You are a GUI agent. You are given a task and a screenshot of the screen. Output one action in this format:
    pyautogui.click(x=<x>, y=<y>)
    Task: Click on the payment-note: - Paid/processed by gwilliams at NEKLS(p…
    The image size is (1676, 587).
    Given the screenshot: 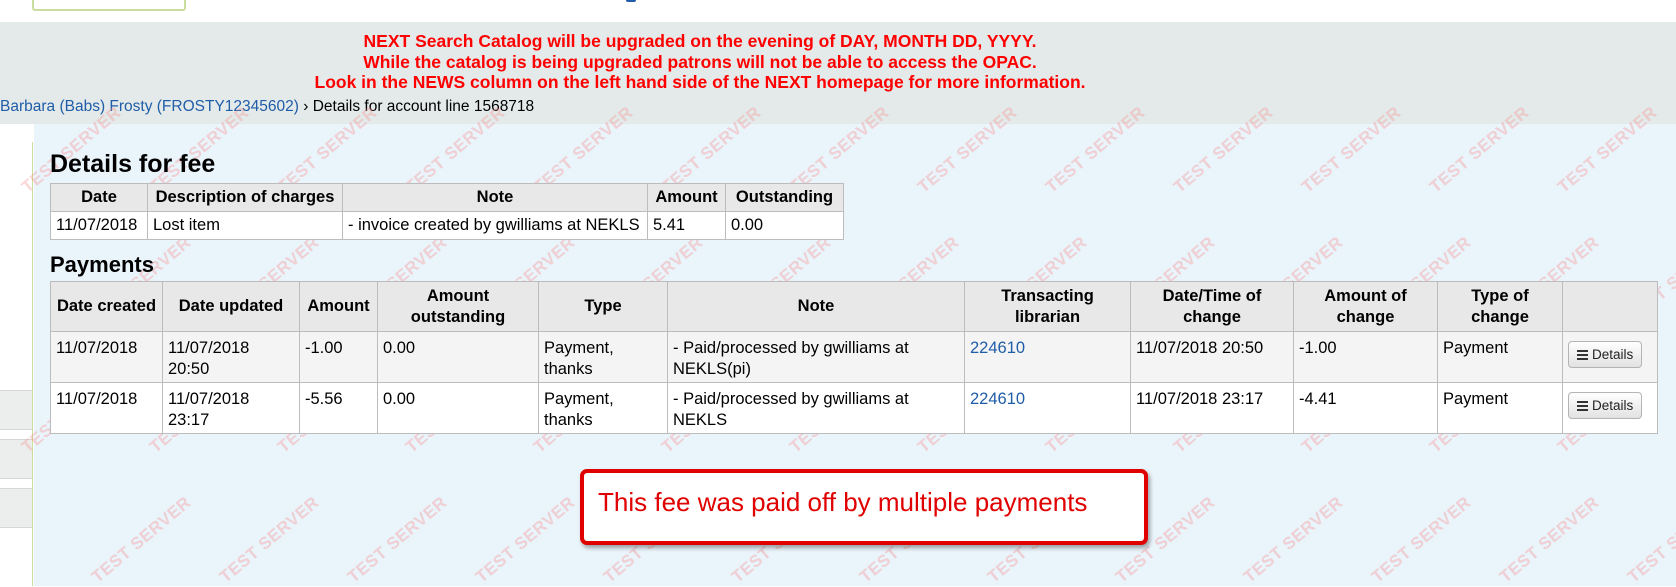 What is the action you would take?
    pyautogui.click(x=816, y=357)
    